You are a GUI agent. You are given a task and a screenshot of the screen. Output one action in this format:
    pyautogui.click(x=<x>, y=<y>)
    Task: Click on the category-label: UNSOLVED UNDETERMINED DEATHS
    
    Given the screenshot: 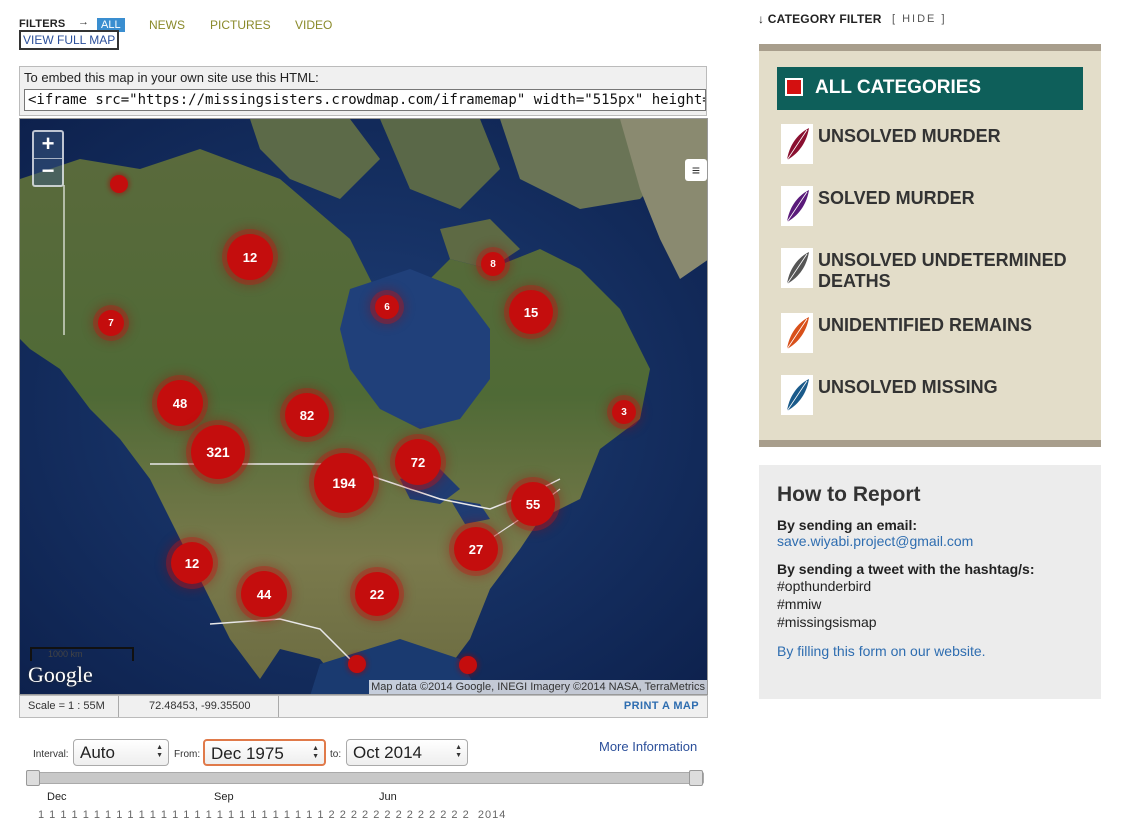 What is the action you would take?
    pyautogui.click(x=942, y=270)
    